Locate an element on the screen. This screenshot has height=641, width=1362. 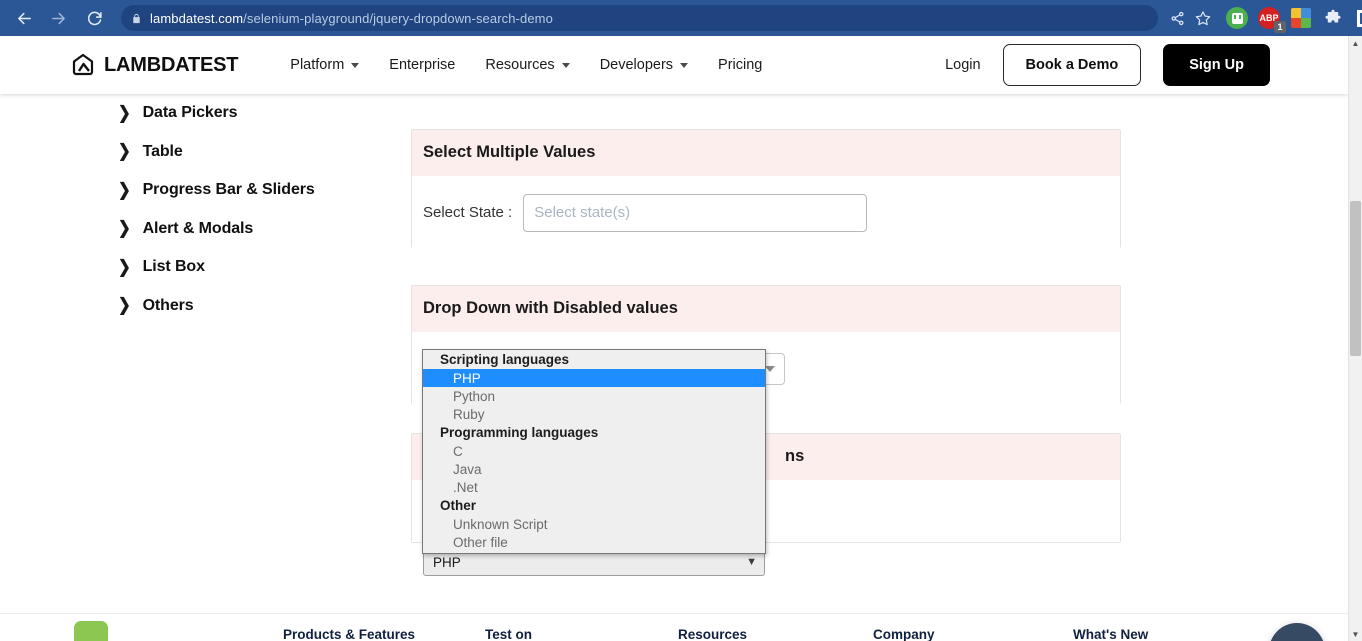
header-actions: Login Book a Demo Sign Up is located at coordinates (1107, 65).